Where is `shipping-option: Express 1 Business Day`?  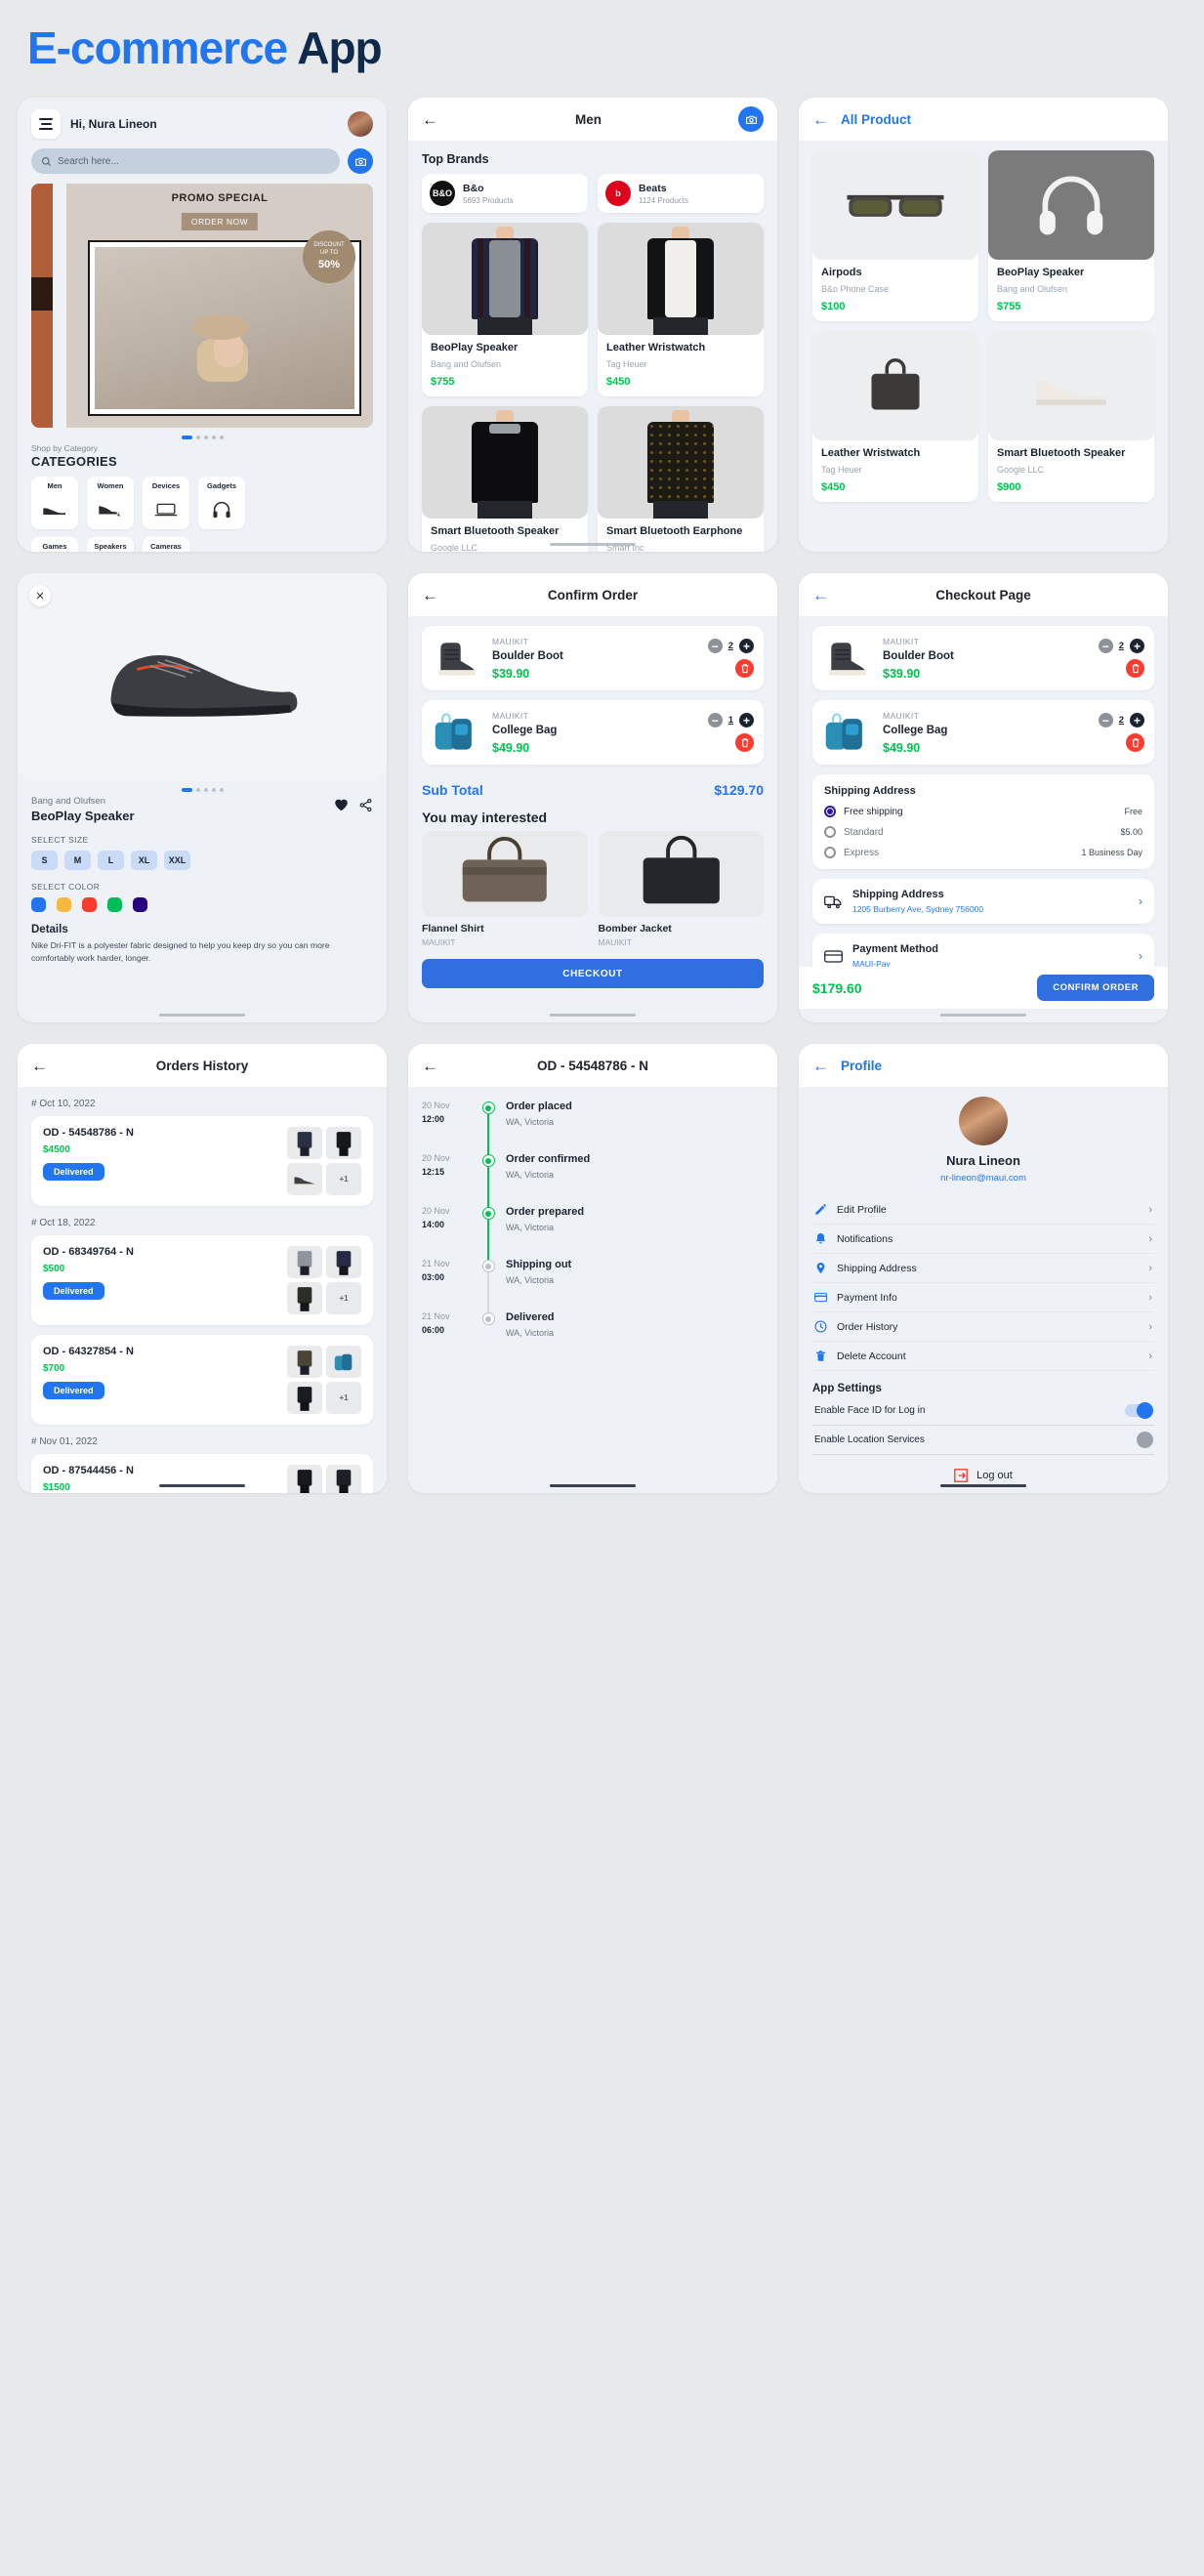 shipping-option: Express 1 Business Day is located at coordinates (983, 852).